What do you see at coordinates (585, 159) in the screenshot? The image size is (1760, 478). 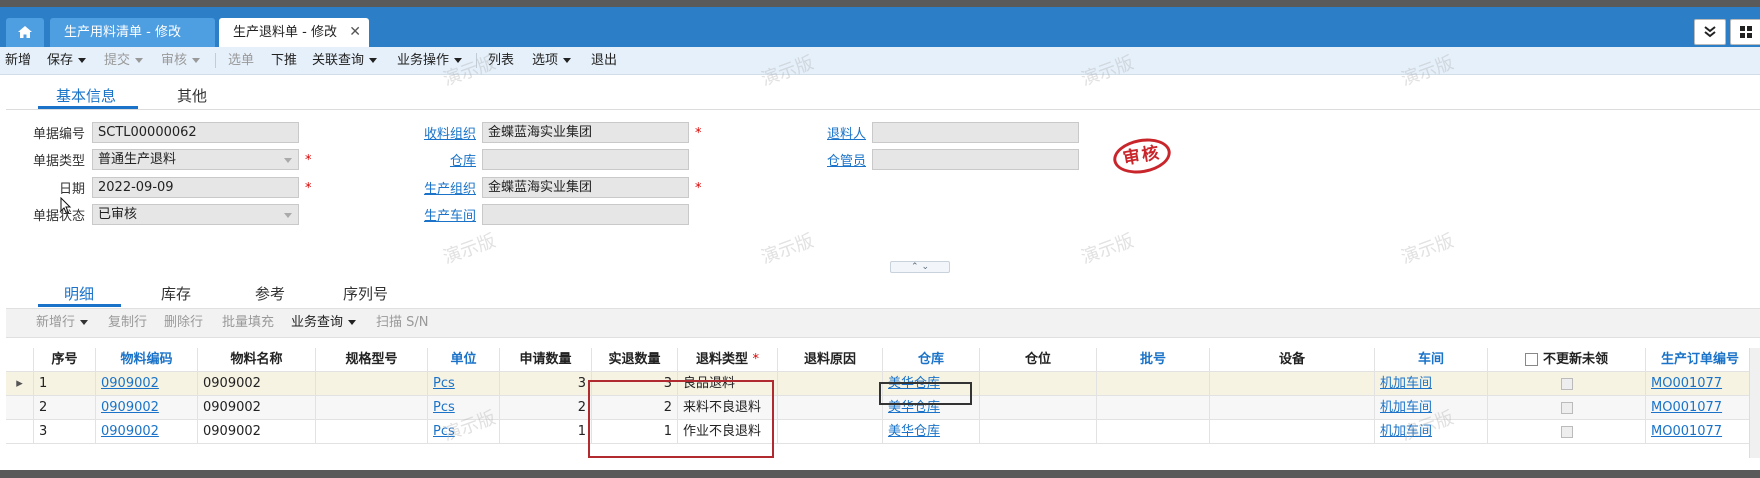 I see `warehouse-field` at bounding box center [585, 159].